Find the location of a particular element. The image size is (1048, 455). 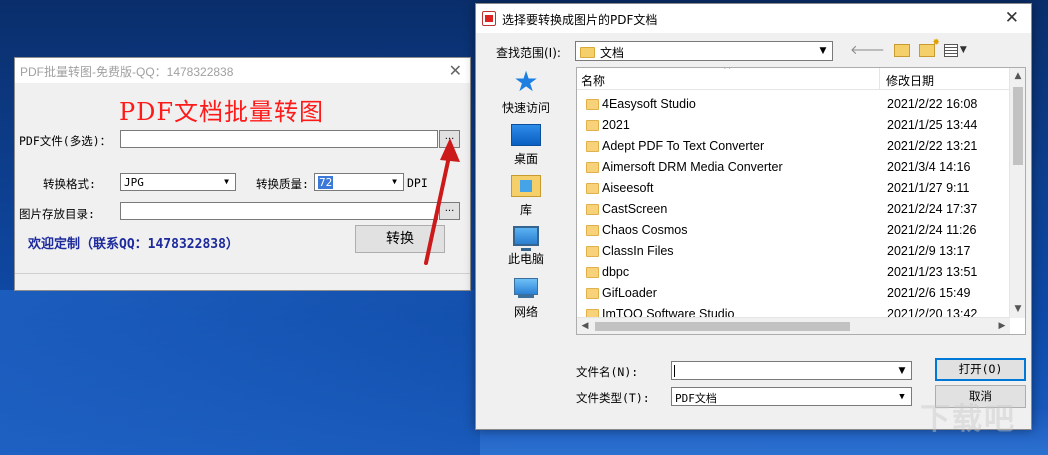

file-date: 2021/2/22 16:08 is located at coordinates (932, 104).